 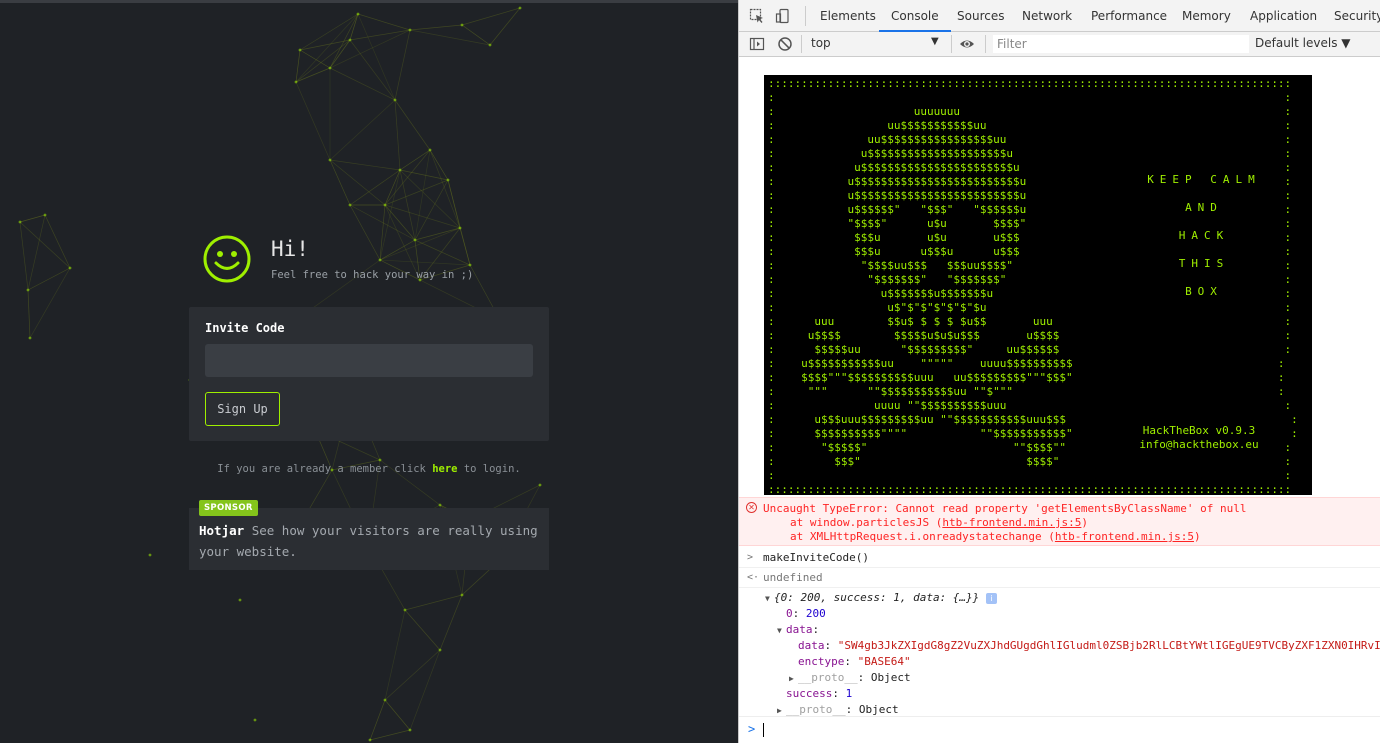 What do you see at coordinates (753, 577) in the screenshot?
I see `result-chevron-icon: <·` at bounding box center [753, 577].